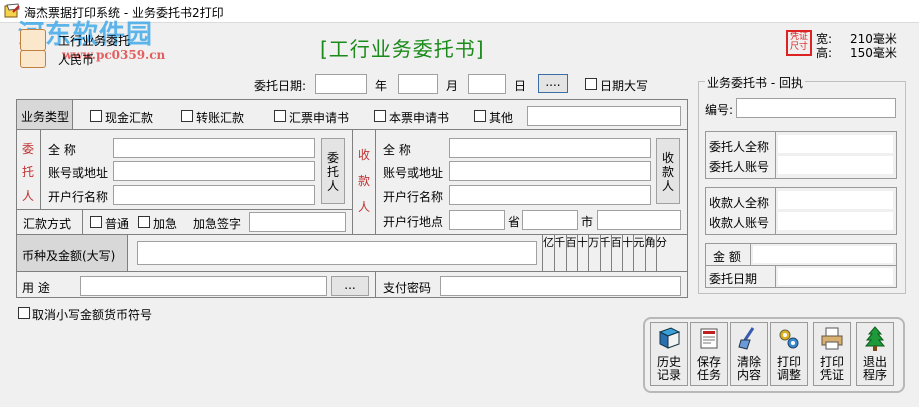  What do you see at coordinates (214, 195) in the screenshot?
I see `payer-bank-input` at bounding box center [214, 195].